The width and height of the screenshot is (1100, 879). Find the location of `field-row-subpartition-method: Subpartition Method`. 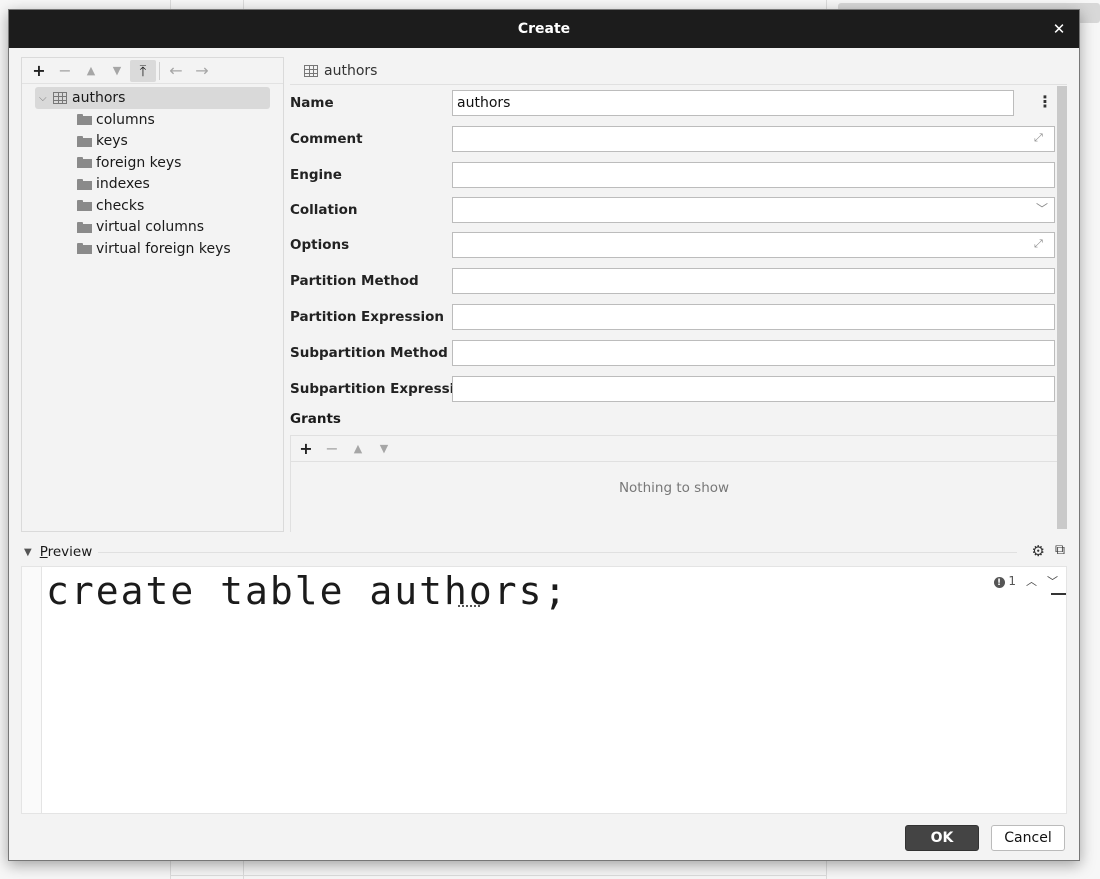

field-row-subpartition-method: Subpartition Method is located at coordinates (675, 353).